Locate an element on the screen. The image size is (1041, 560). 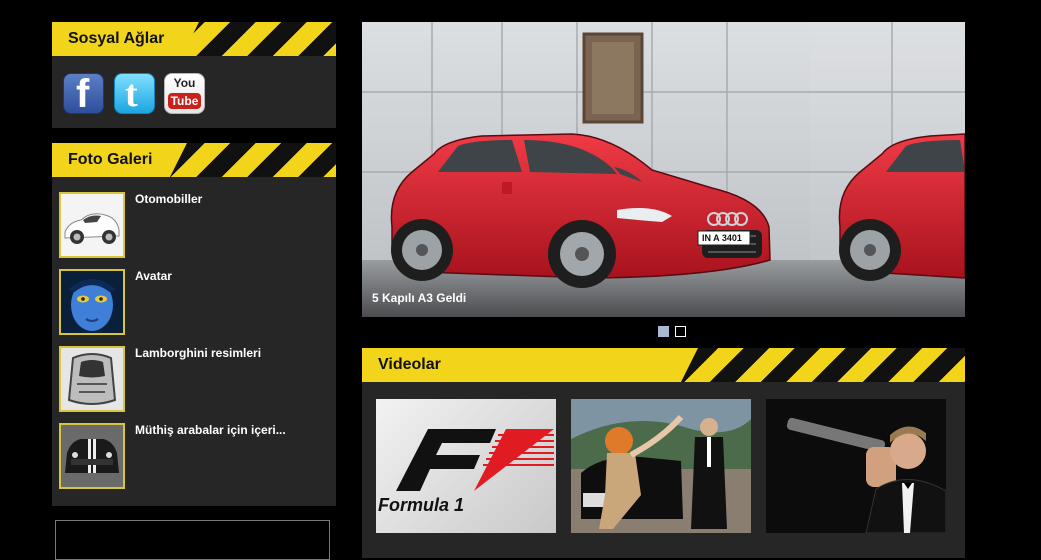
twitter-glyph: t is located at coordinates (131, 94).